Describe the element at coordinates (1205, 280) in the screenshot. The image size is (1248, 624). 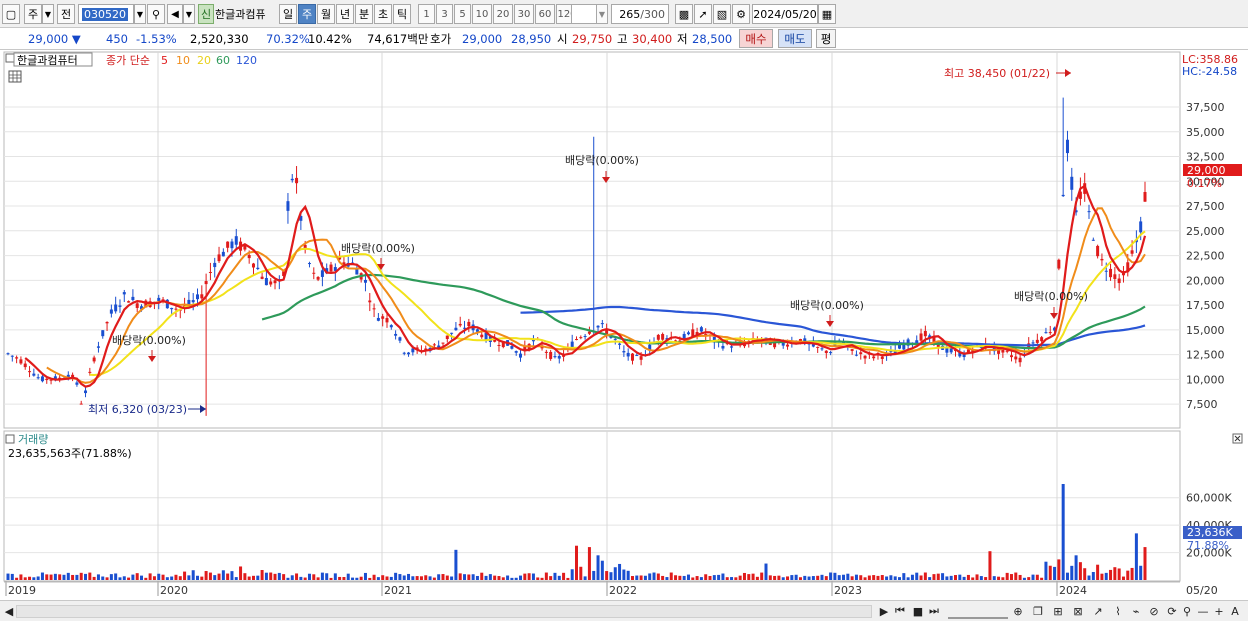
I see `price-tick: 20,000` at that location.